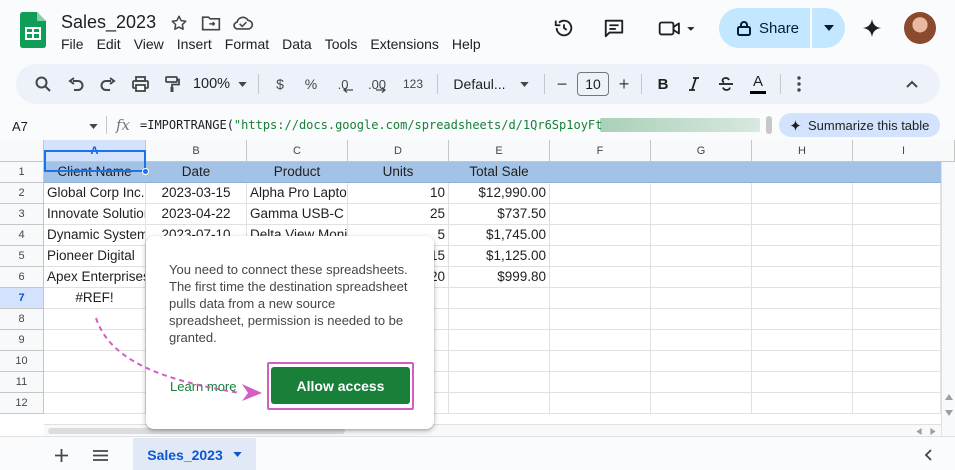 The image size is (955, 470). Describe the element at coordinates (499, 151) in the screenshot. I see `column-header-e: E` at that location.